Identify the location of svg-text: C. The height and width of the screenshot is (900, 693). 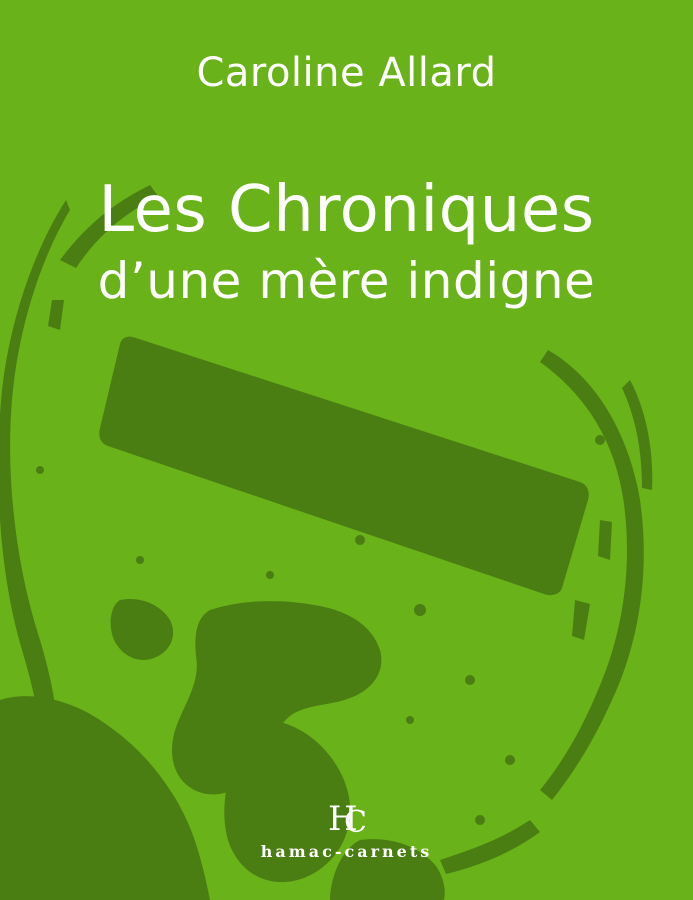
(355, 821).